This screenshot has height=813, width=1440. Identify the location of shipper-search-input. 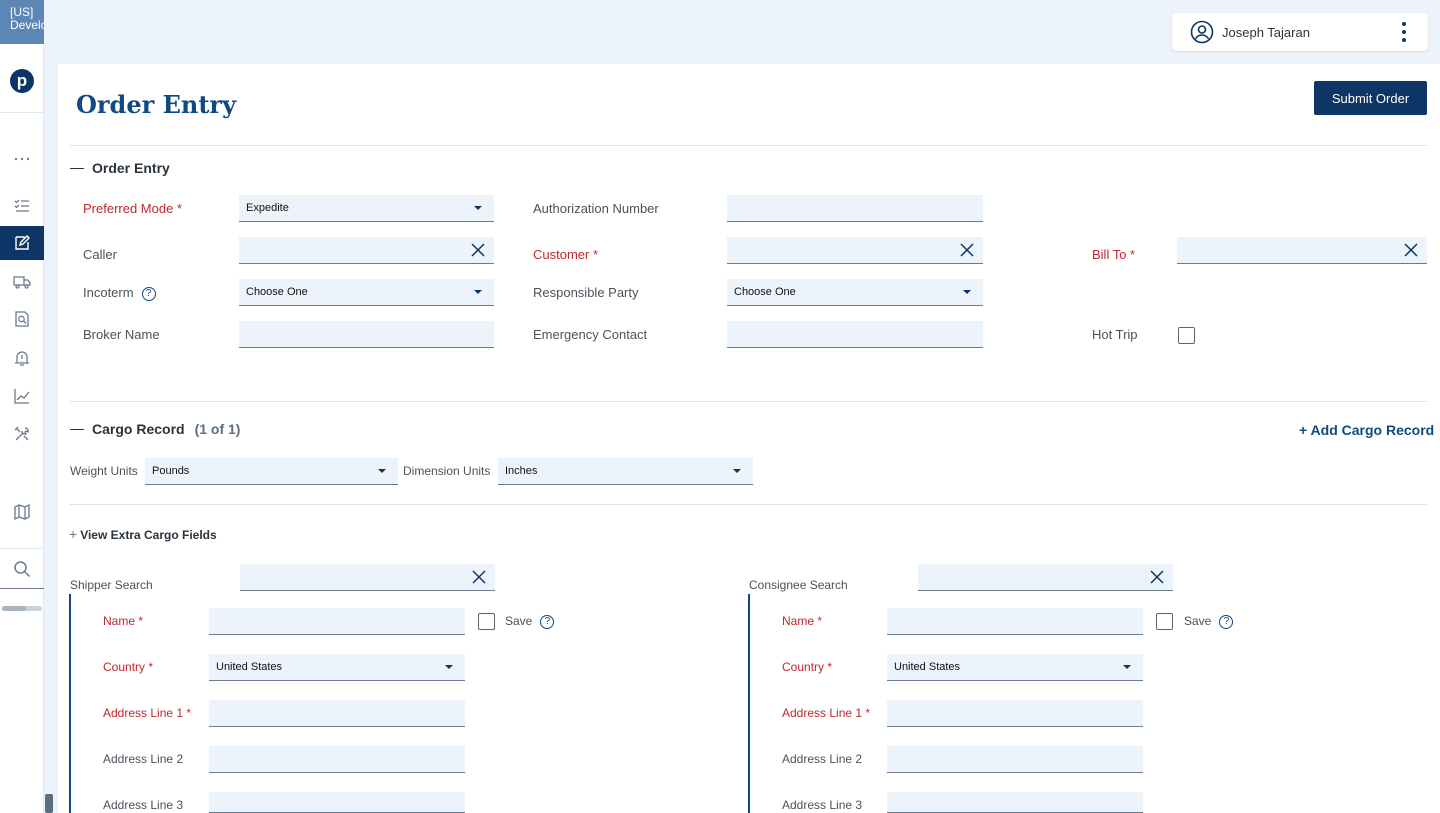
(367, 577).